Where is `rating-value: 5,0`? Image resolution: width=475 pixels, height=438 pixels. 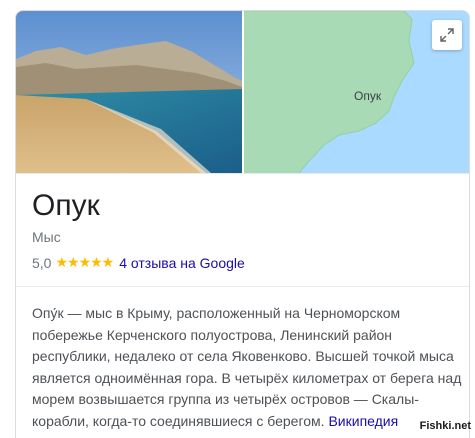
rating-value: 5,0 is located at coordinates (42, 262).